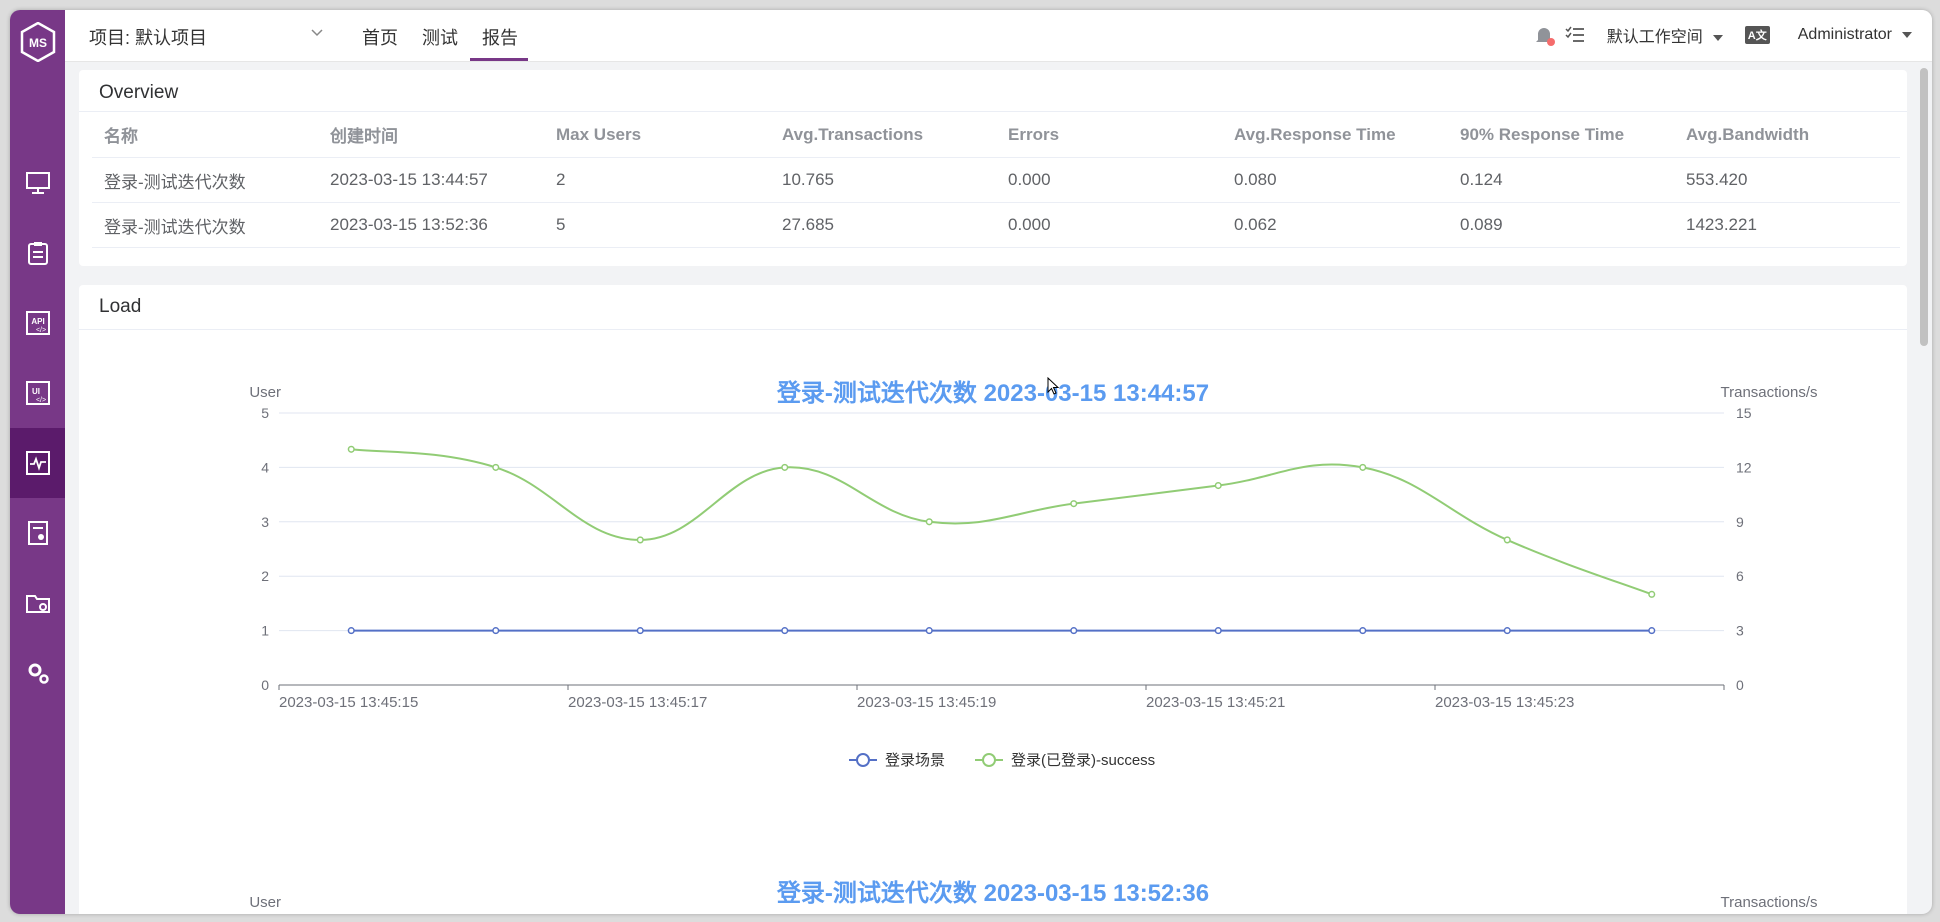 The height and width of the screenshot is (922, 1940). I want to click on x-tick-label: 2023-03-15 13:45:23, so click(1504, 702).